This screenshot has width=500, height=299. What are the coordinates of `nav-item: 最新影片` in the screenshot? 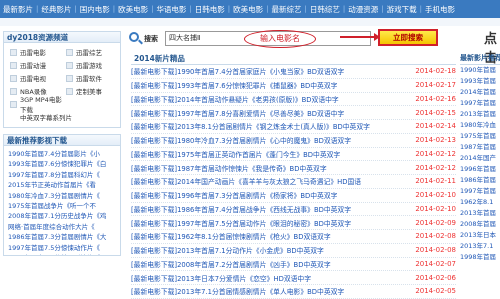 It's located at (18, 9).